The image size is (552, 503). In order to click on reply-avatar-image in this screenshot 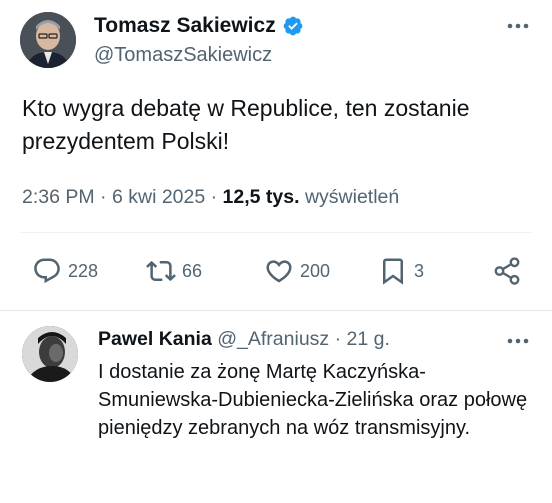, I will do `click(50, 354)`.